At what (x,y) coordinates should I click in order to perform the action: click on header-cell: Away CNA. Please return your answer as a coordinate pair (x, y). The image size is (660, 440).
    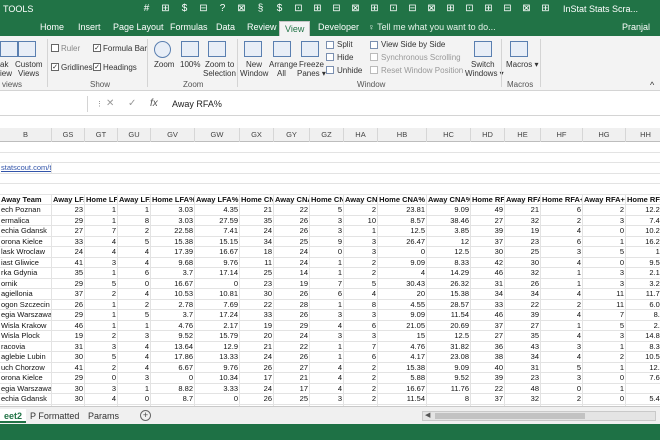
    Looking at the image, I should click on (292, 199).